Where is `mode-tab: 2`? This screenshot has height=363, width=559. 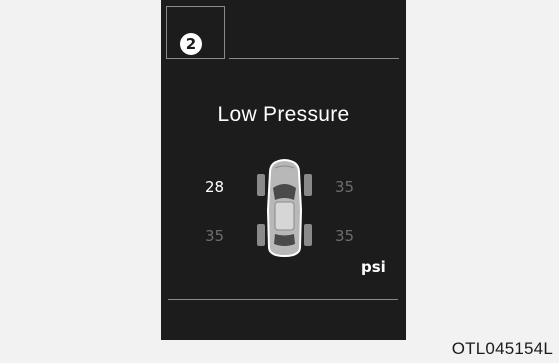
mode-tab: 2 is located at coordinates (195, 32).